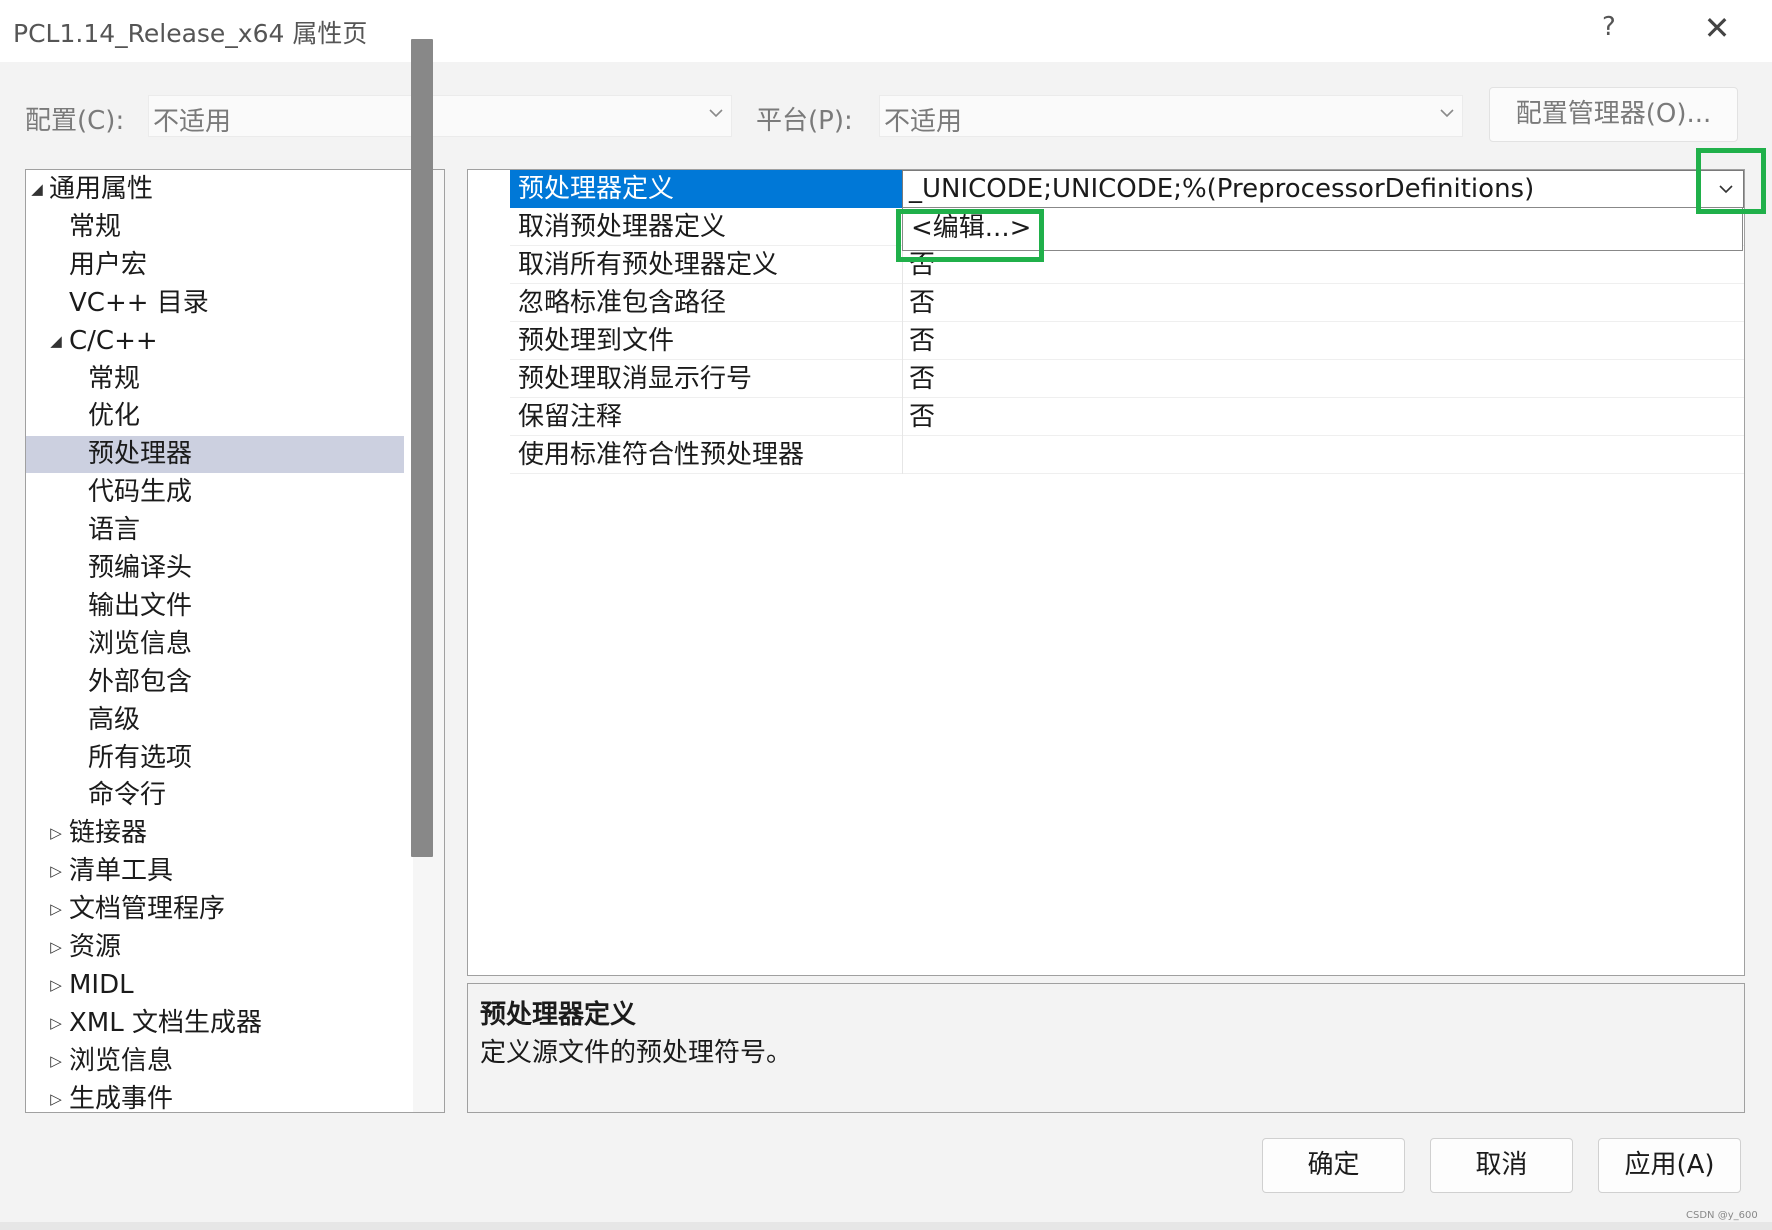  What do you see at coordinates (121, 1060) in the screenshot?
I see `tree-item-label: 浏览信息` at bounding box center [121, 1060].